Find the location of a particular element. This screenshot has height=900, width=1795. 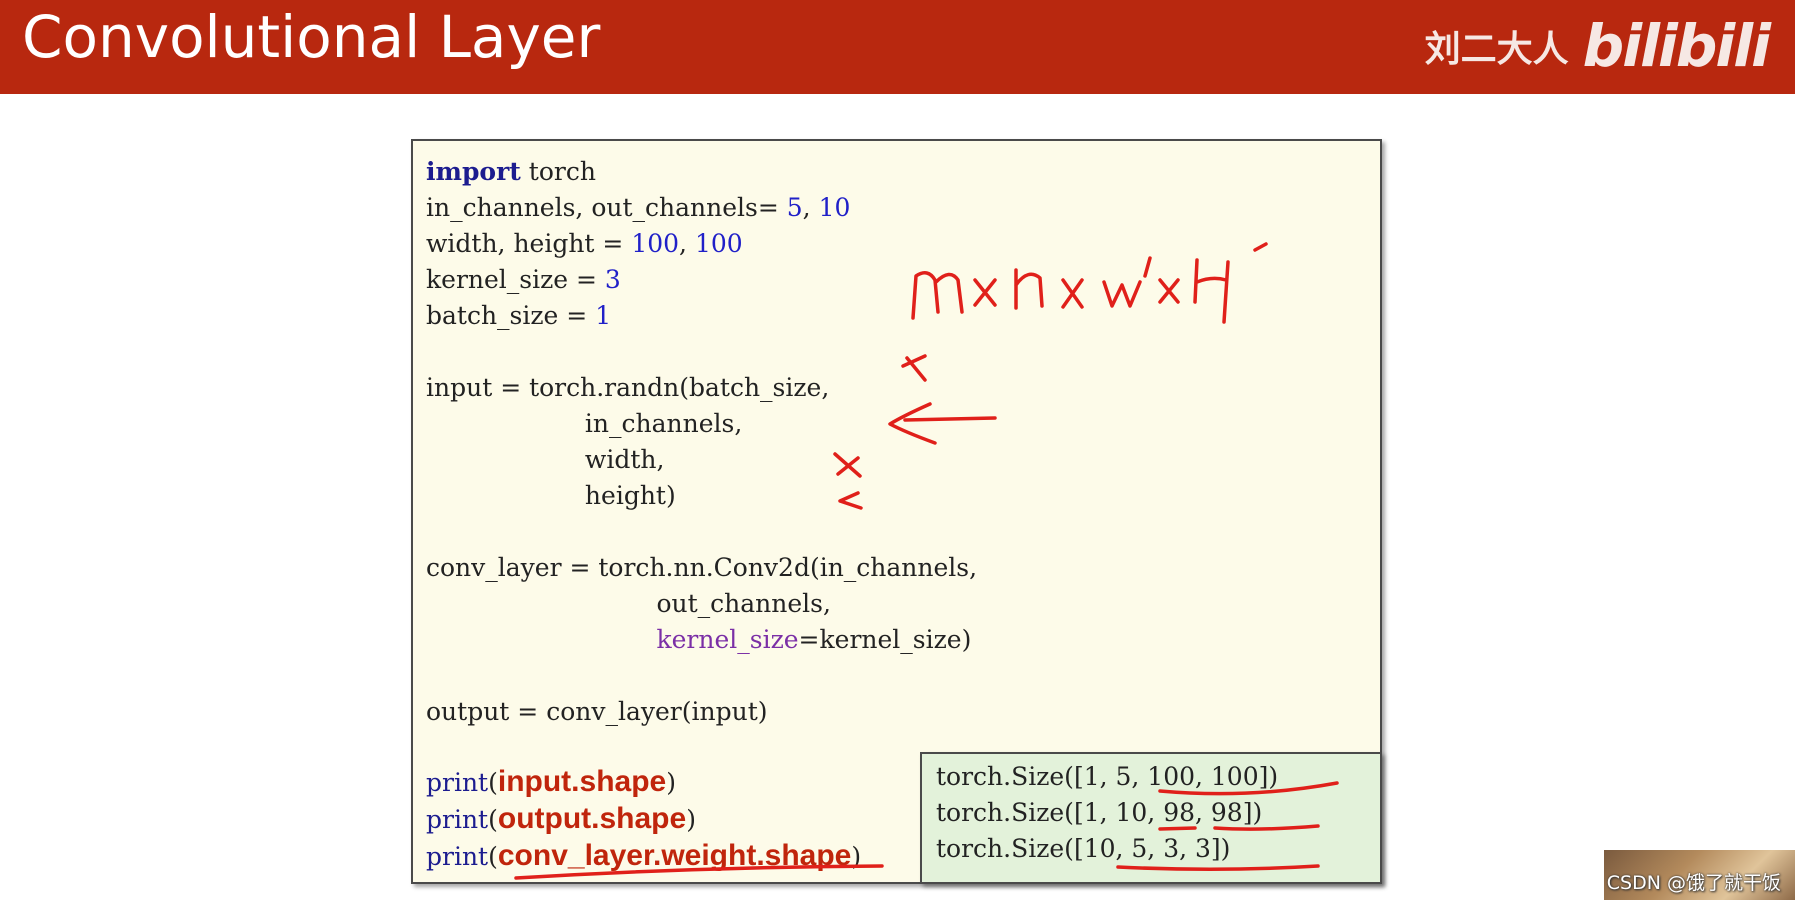

code-line: input = torch.randn(batch_size, is located at coordinates (628, 387).